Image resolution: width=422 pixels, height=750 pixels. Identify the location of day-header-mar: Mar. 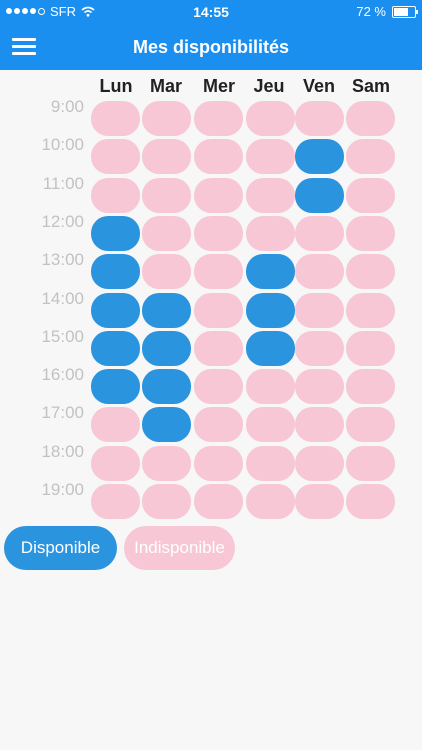
(165, 86).